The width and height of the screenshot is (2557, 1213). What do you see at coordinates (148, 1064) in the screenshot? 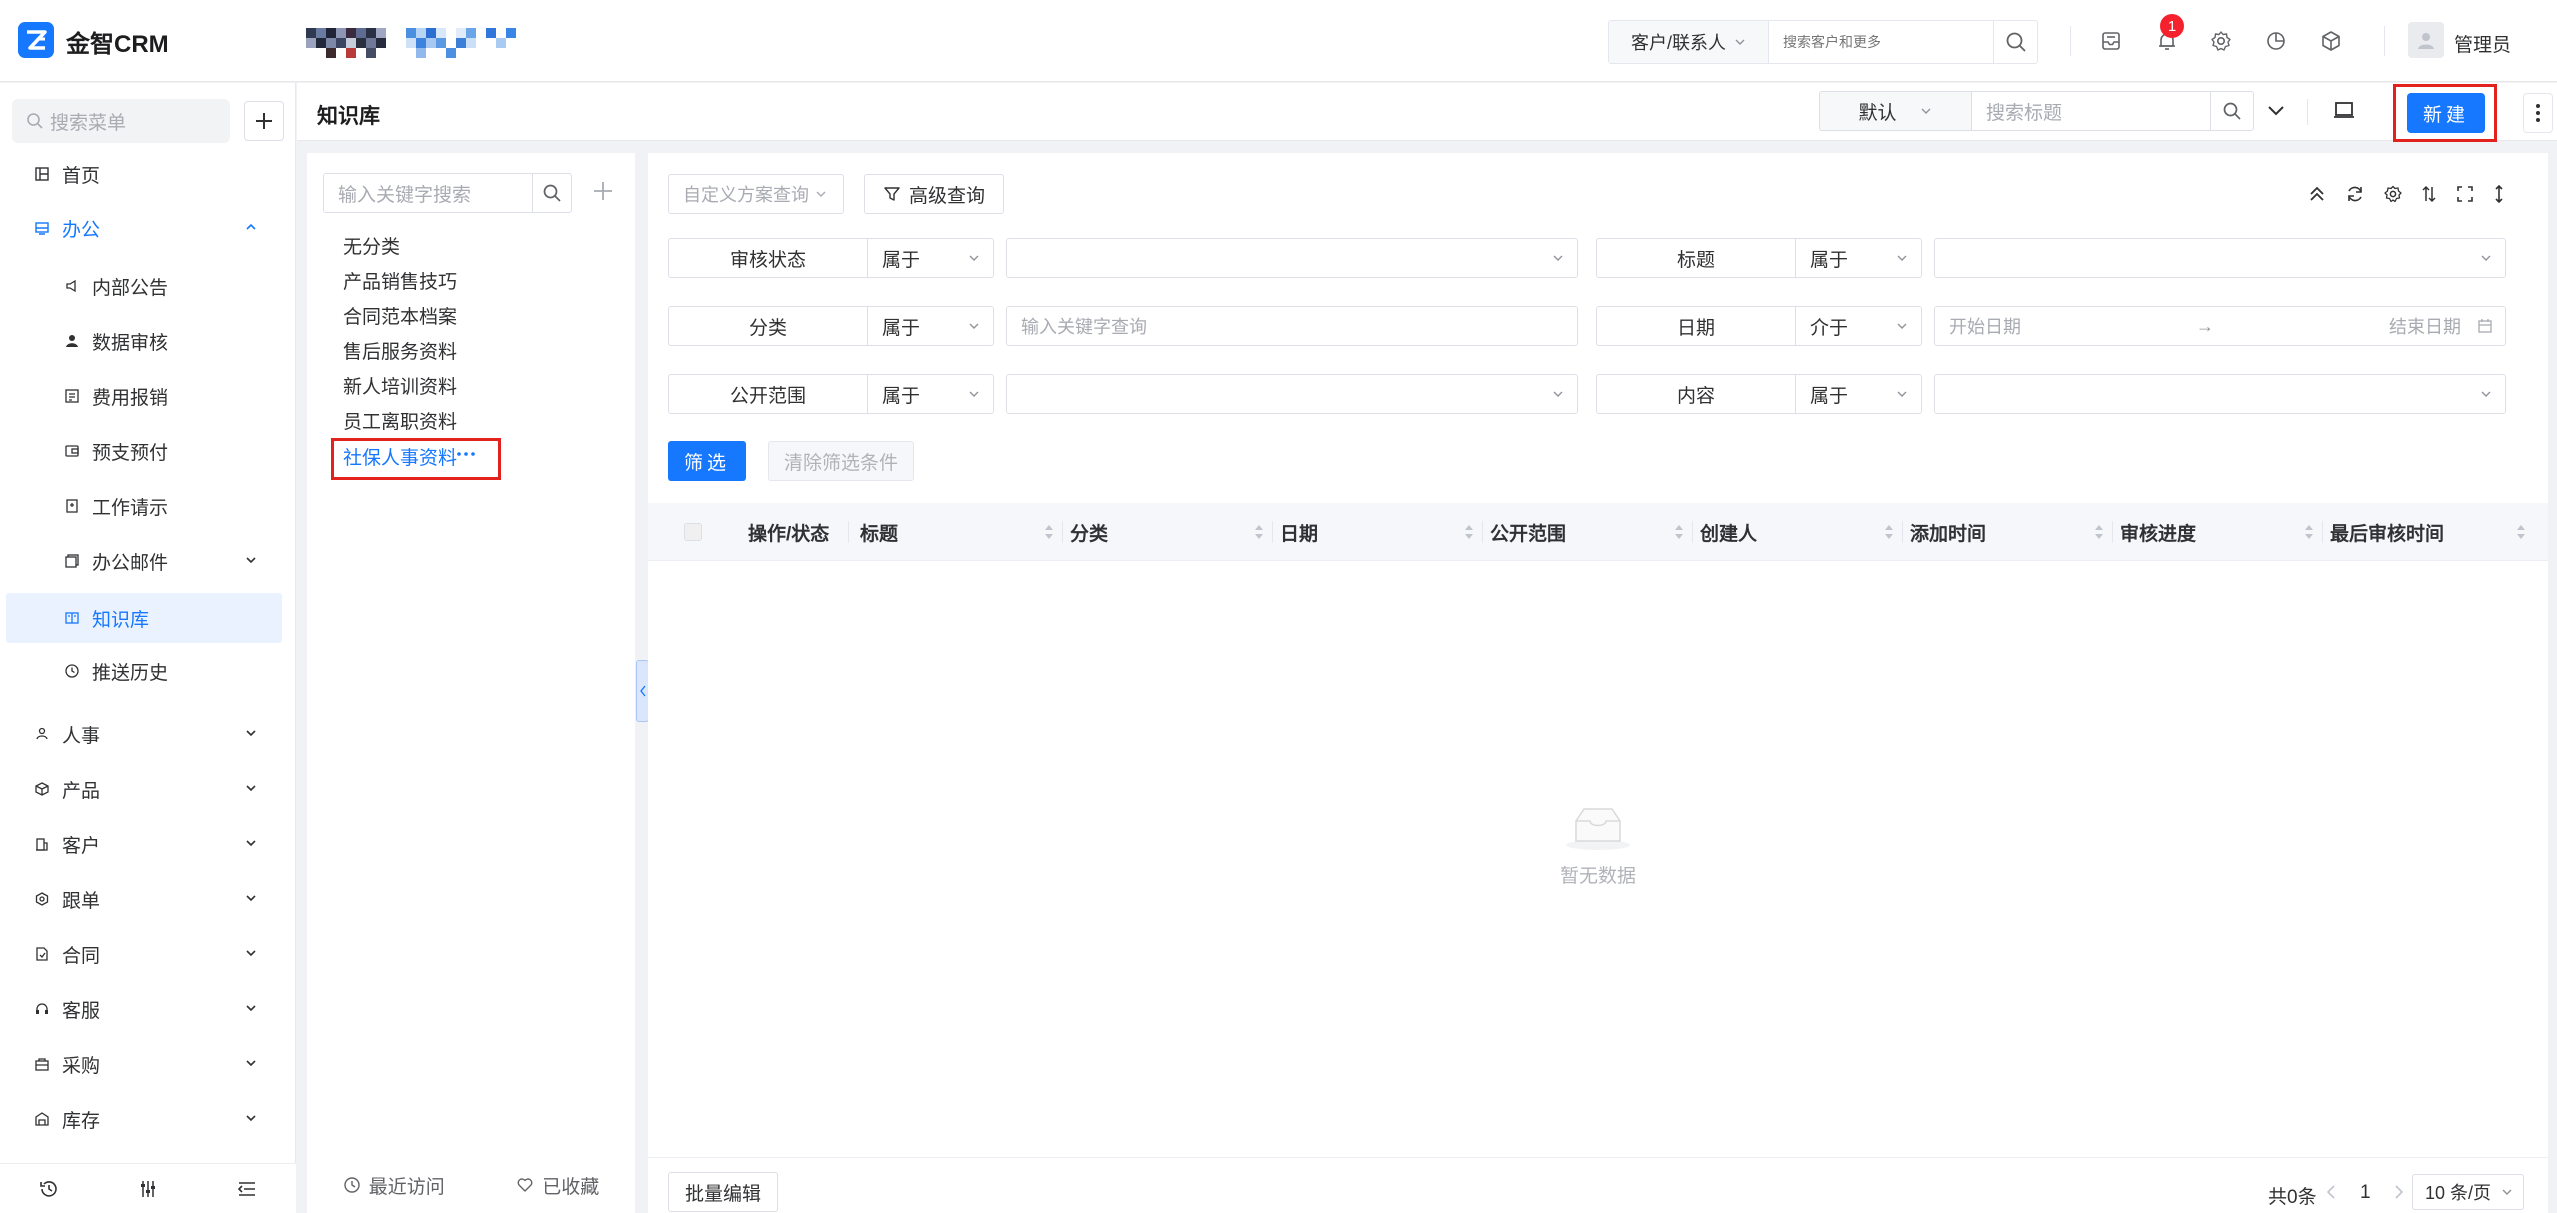
I see `sidebar-item-purchase: 采购` at bounding box center [148, 1064].